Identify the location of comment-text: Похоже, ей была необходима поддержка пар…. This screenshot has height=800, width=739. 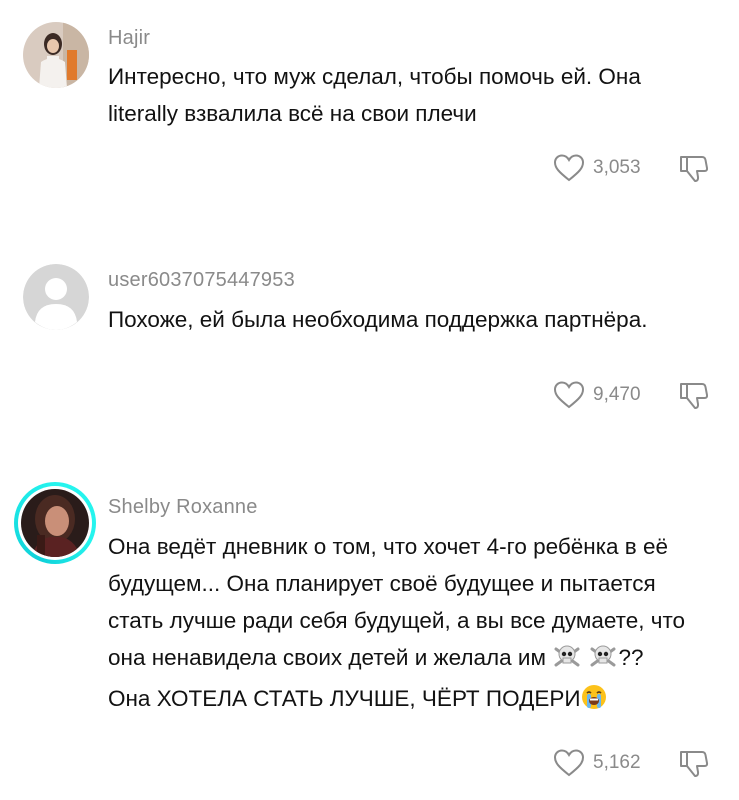
(413, 319).